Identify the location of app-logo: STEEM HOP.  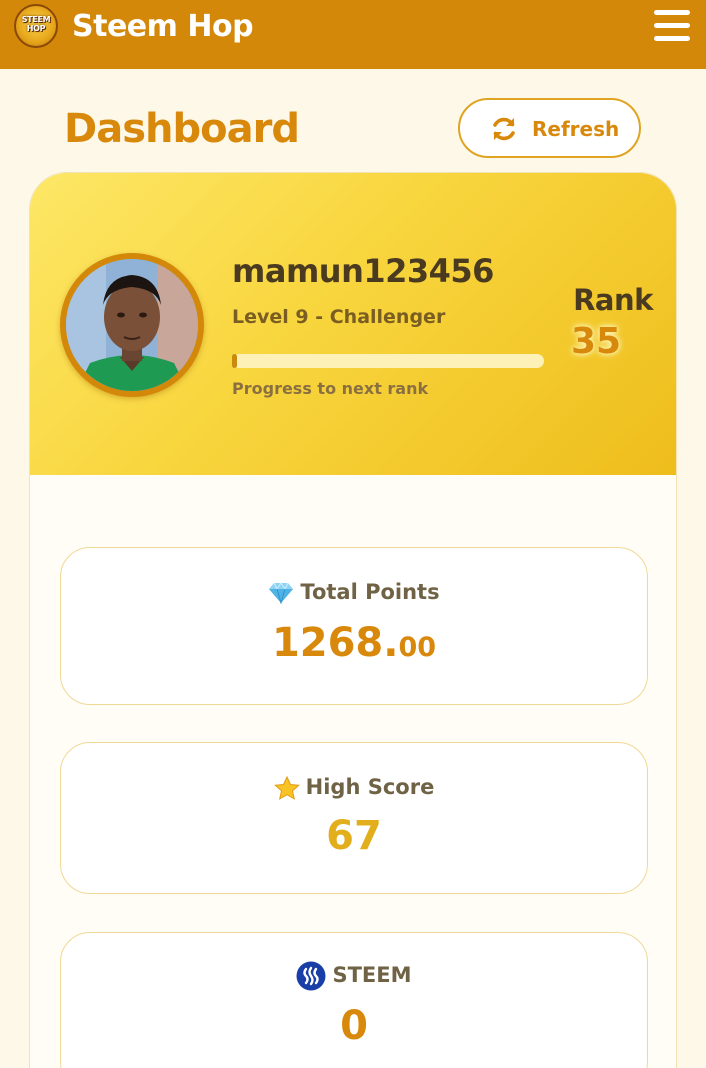
(36, 26).